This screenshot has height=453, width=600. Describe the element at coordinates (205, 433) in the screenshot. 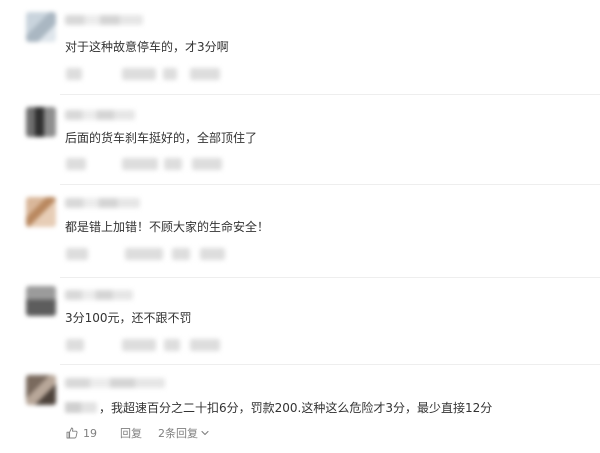

I see `chevron-down-icon` at that location.